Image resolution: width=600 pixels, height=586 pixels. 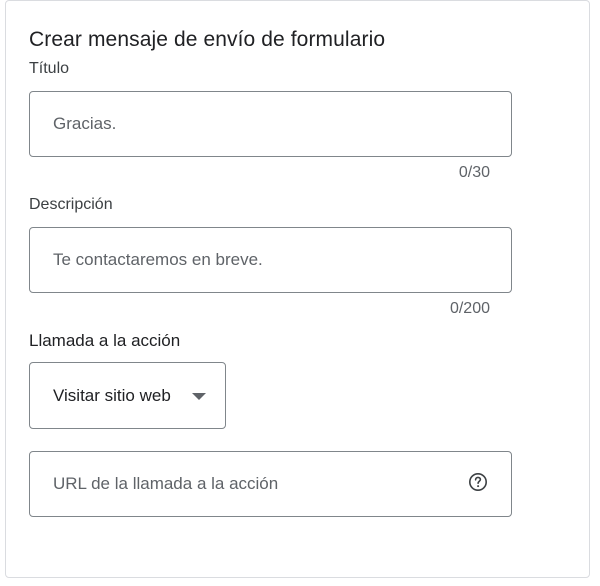 I want to click on cta-label: Llamada a la acción, so click(x=105, y=340).